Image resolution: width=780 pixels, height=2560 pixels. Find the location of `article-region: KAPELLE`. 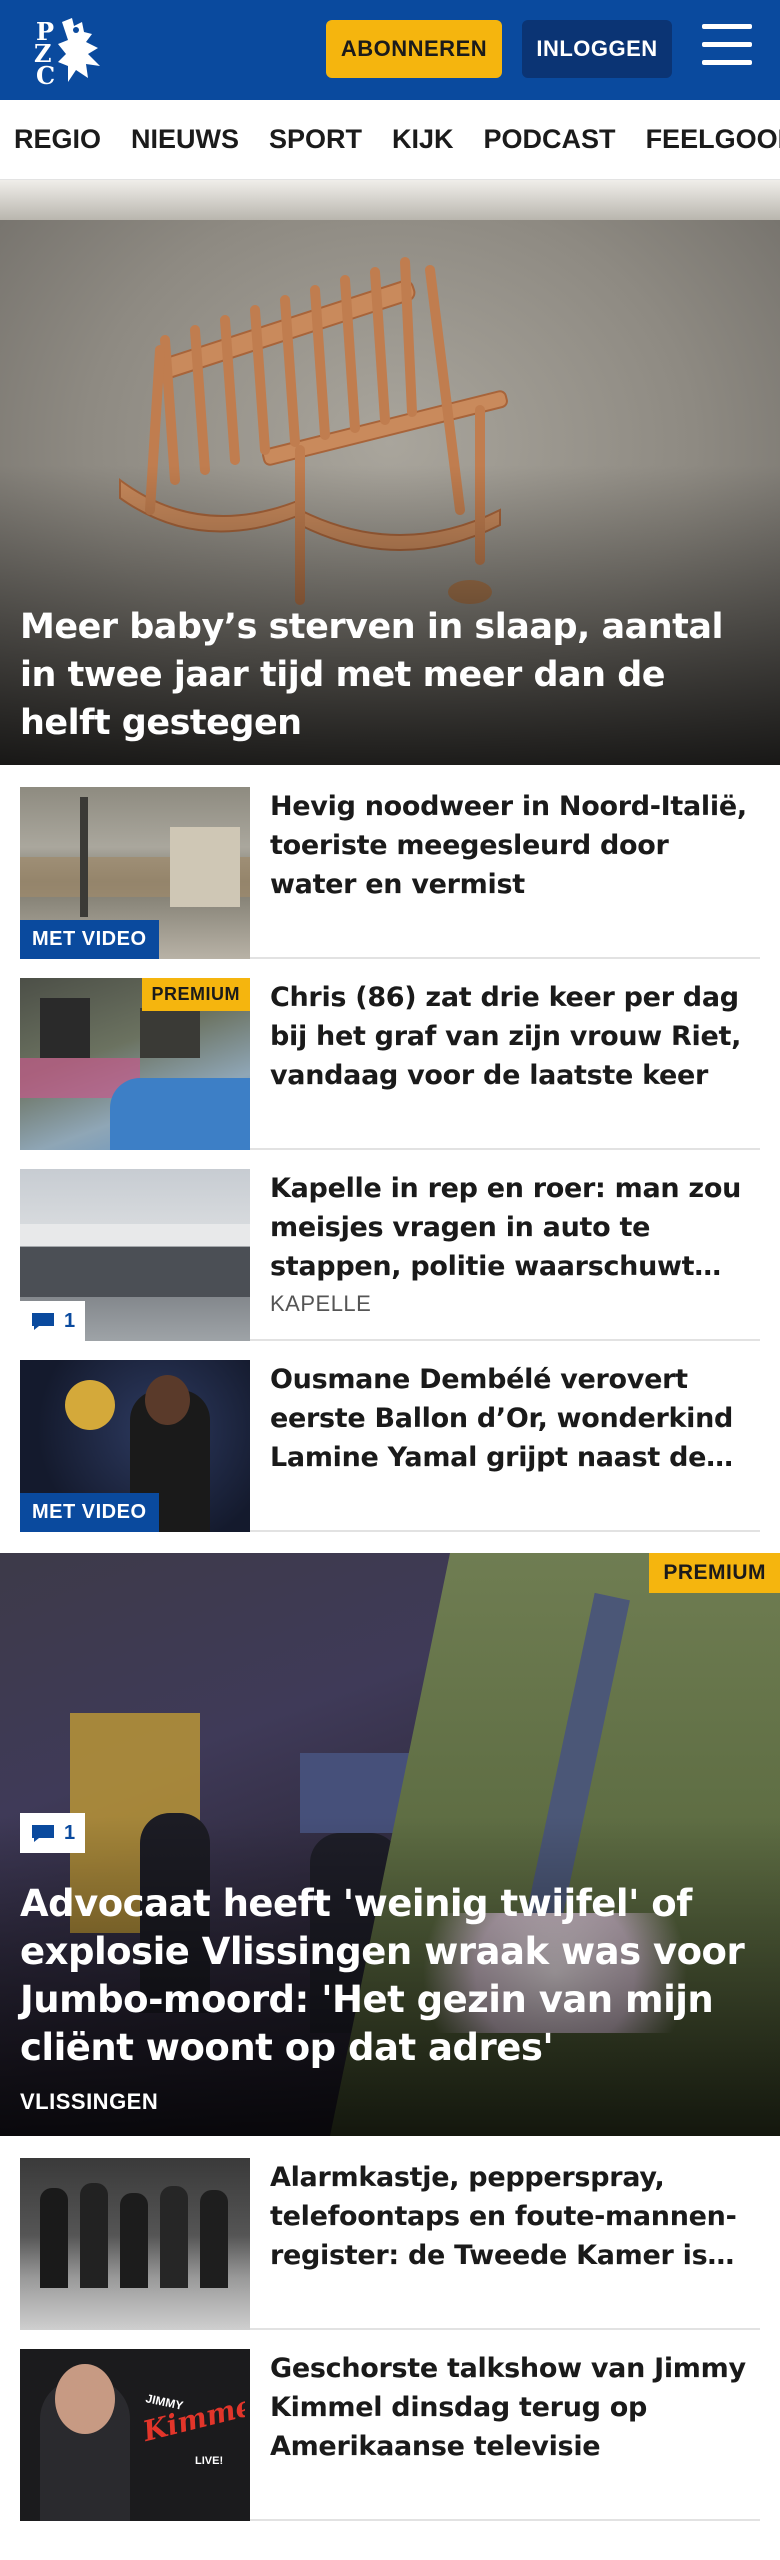

article-region: KAPELLE is located at coordinates (321, 1303).